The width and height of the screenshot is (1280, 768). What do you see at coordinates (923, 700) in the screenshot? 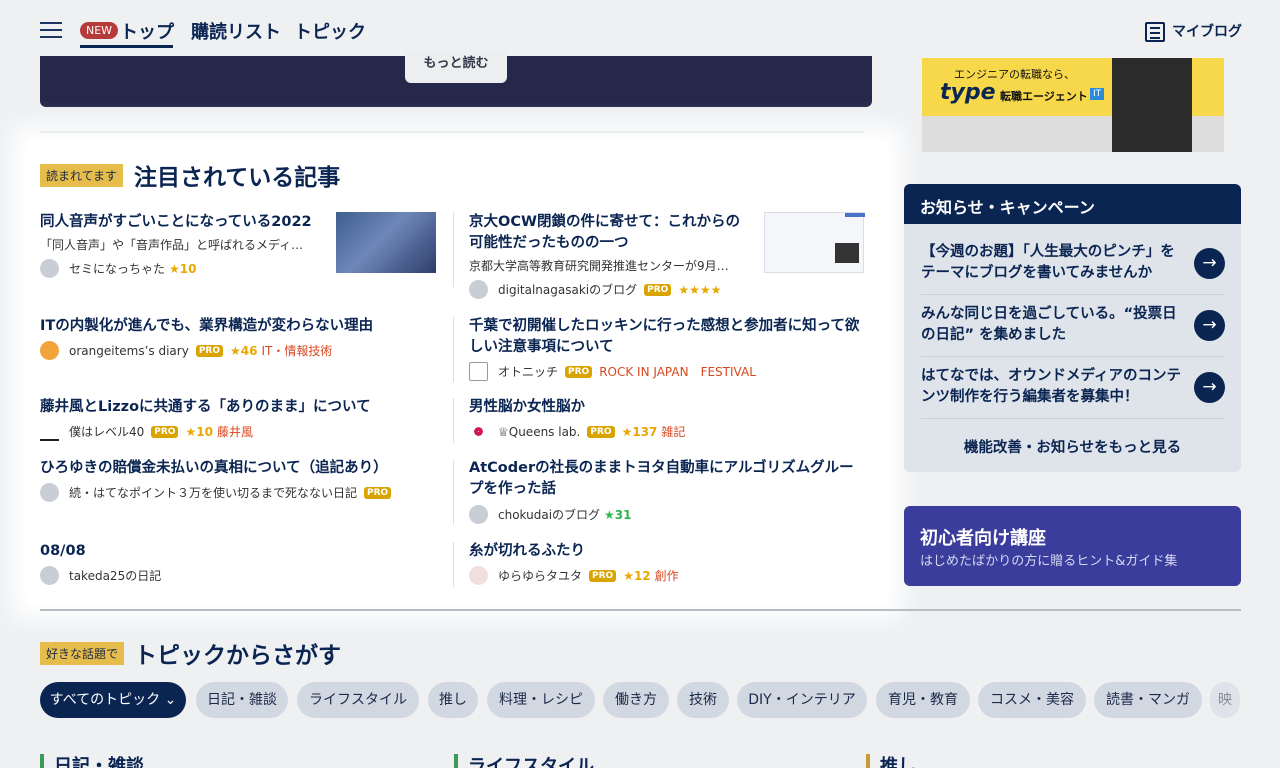
I see `topic-chip: 育児・教育` at bounding box center [923, 700].